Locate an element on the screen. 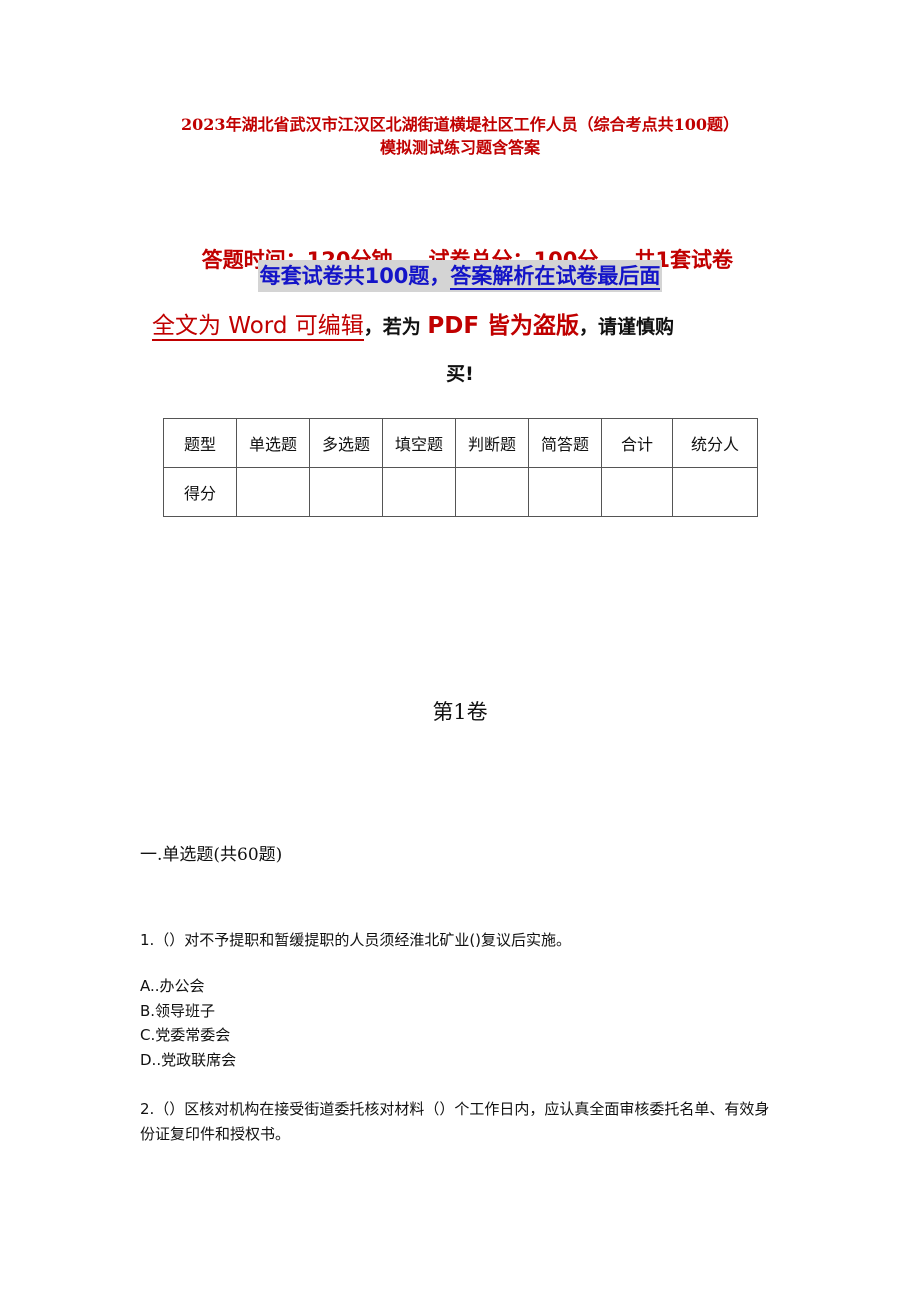 This screenshot has width=920, height=1302. score-table-header-row: 题型 单选题 多选题 填空题 判断题 简答题 合计 统分人 is located at coordinates (460, 443).